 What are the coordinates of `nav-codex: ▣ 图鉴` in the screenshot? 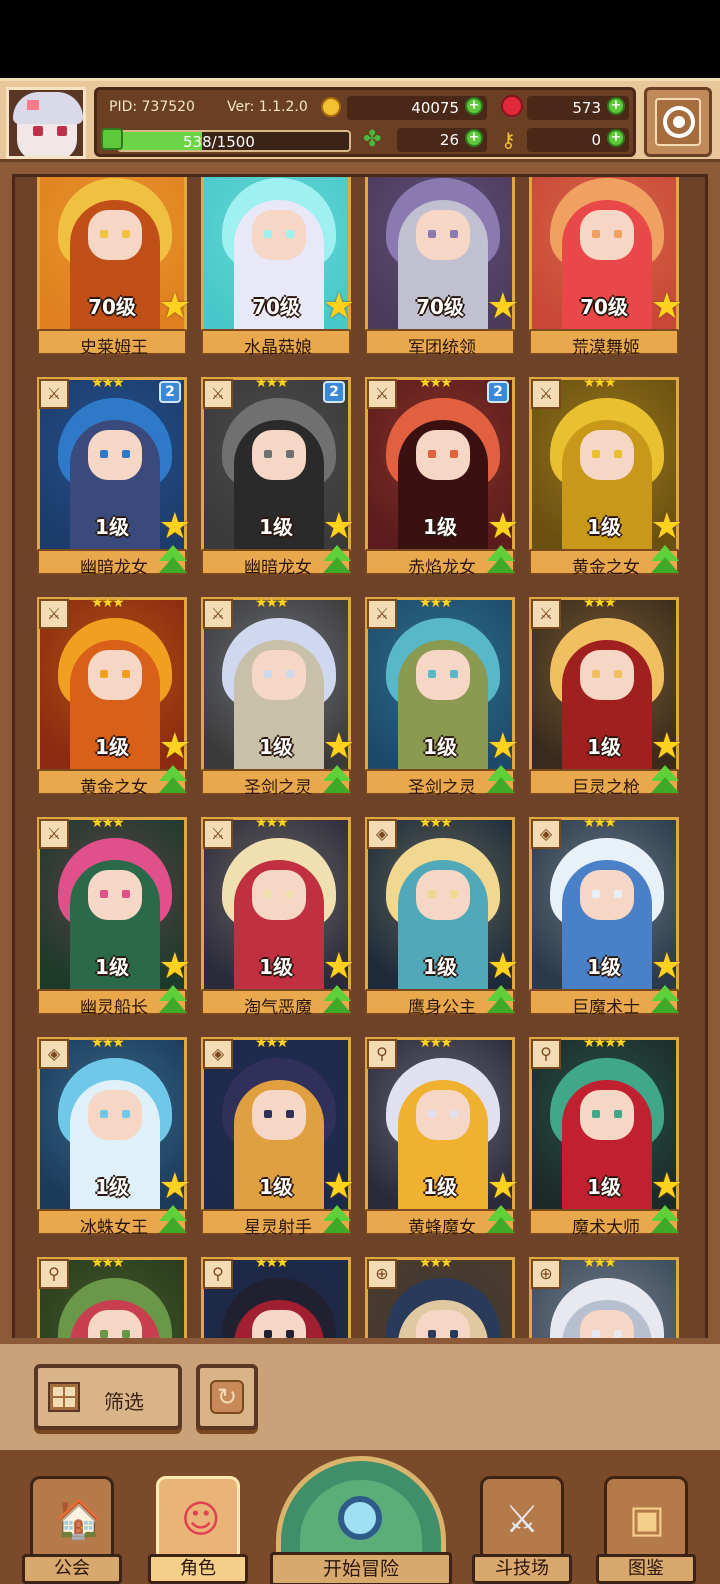 It's located at (646, 1527).